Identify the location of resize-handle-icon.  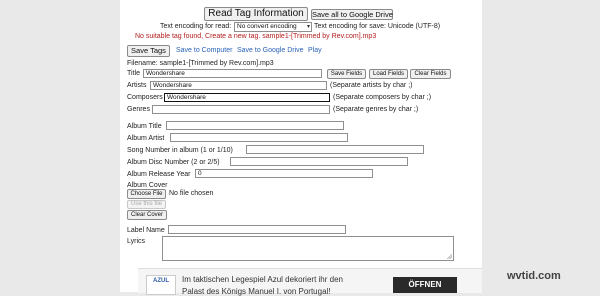
(449, 256).